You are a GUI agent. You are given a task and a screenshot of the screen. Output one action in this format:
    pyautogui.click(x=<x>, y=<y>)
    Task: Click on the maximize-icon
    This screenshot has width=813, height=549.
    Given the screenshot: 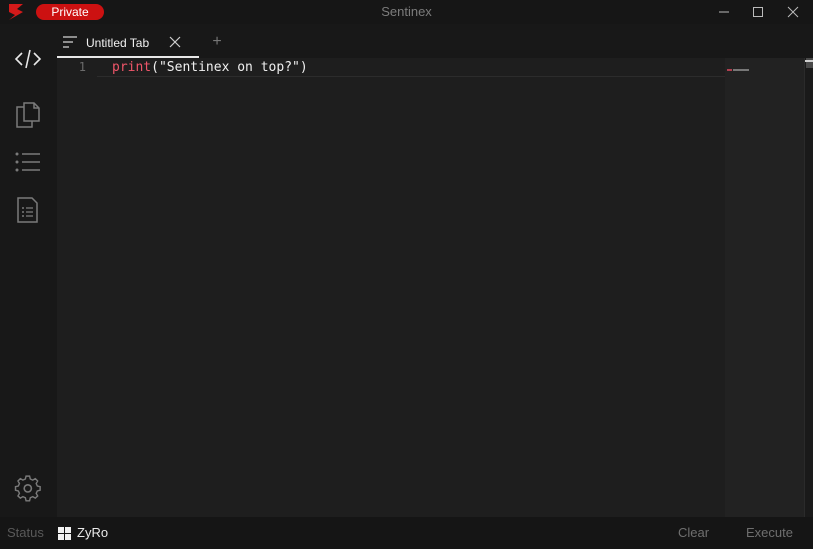 What is the action you would take?
    pyautogui.click(x=758, y=12)
    